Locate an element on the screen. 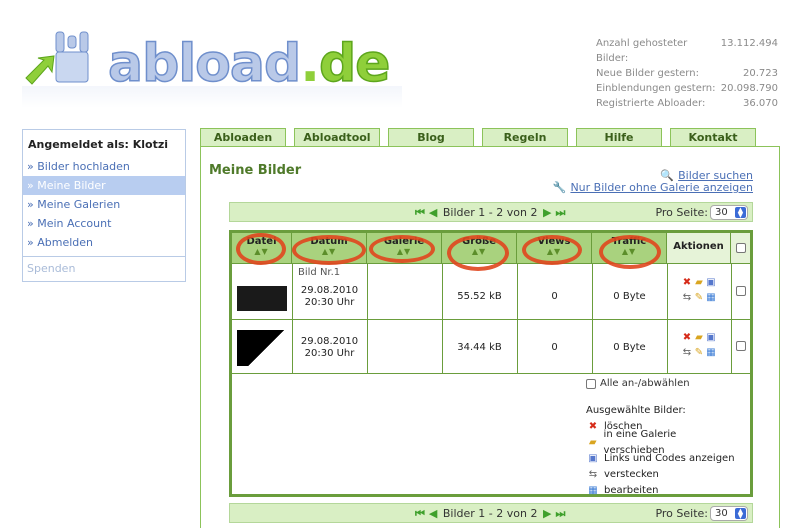  tab-abloadtool: Abloadtool is located at coordinates (337, 137).